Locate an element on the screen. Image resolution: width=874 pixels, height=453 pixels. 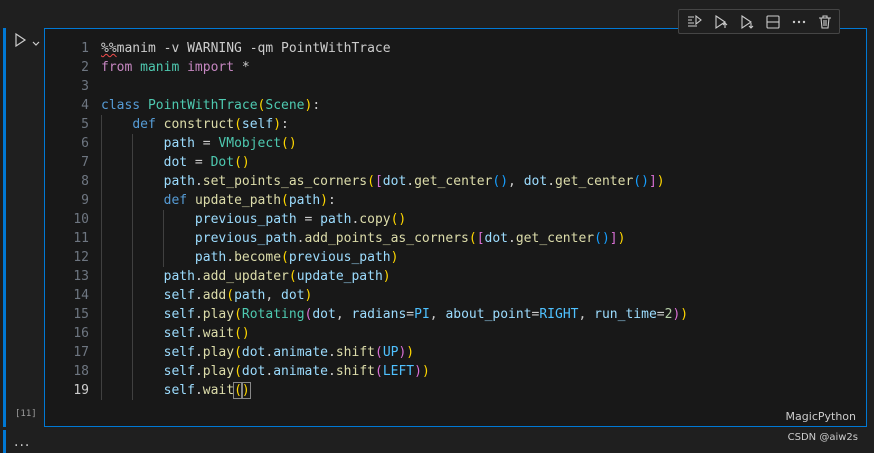
line-number: 6 is located at coordinates (85, 143).